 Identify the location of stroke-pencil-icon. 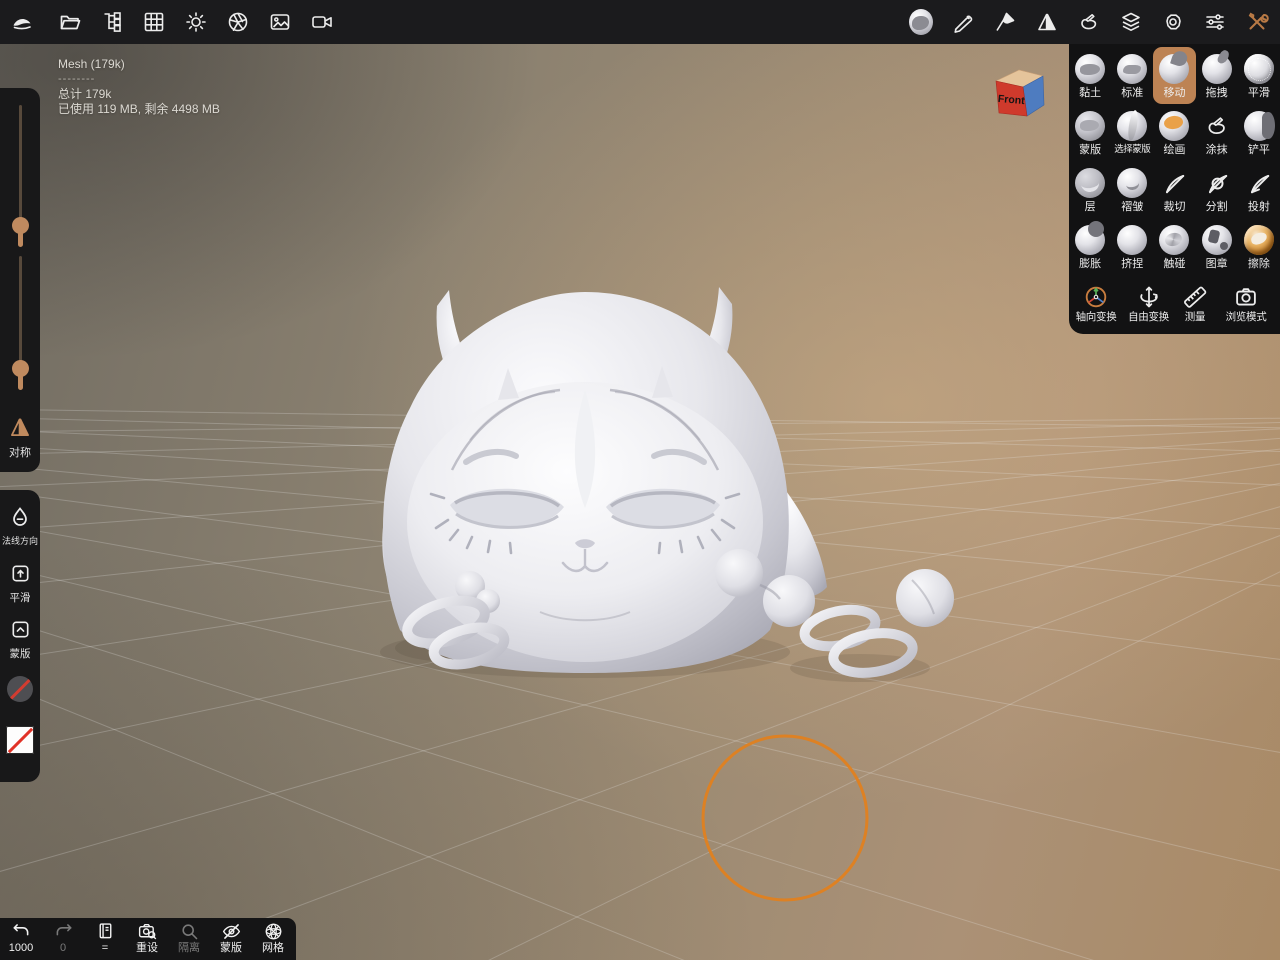
(963, 22).